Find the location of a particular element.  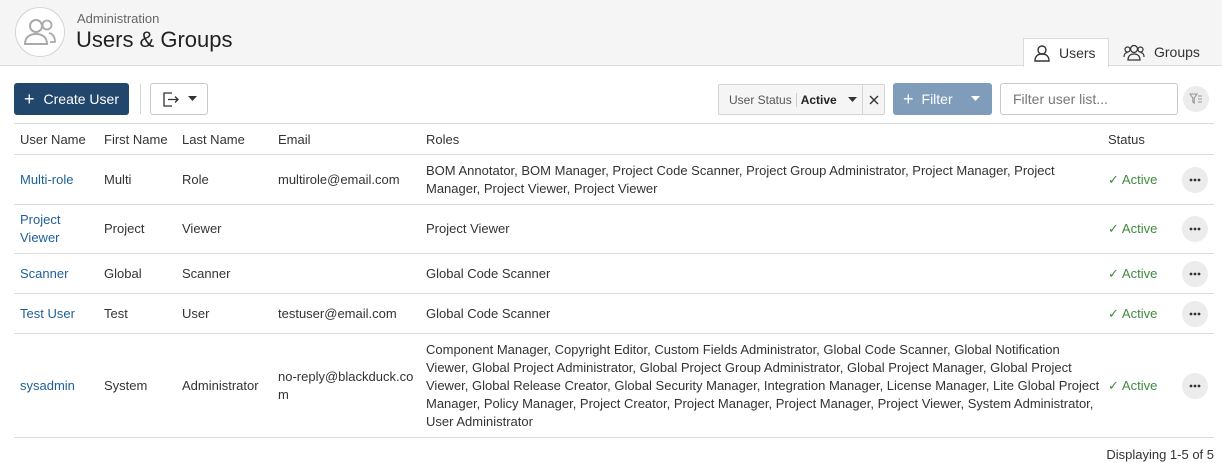

first-name-cell: Test is located at coordinates (137, 313).